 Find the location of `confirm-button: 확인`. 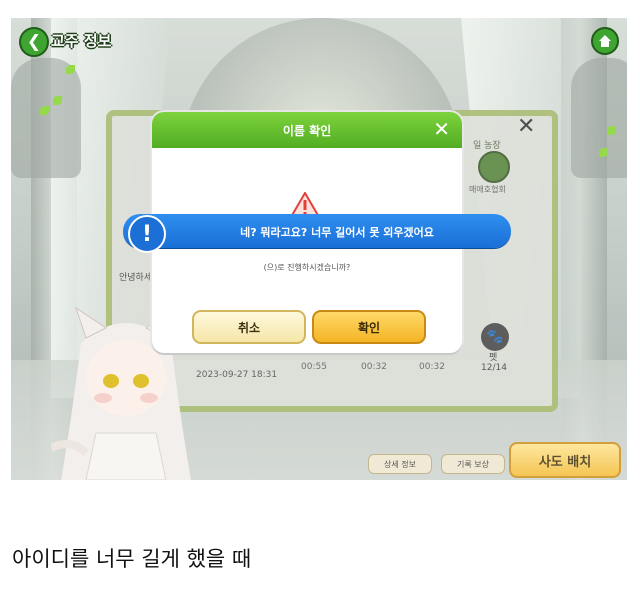

confirm-button: 확인 is located at coordinates (369, 327).